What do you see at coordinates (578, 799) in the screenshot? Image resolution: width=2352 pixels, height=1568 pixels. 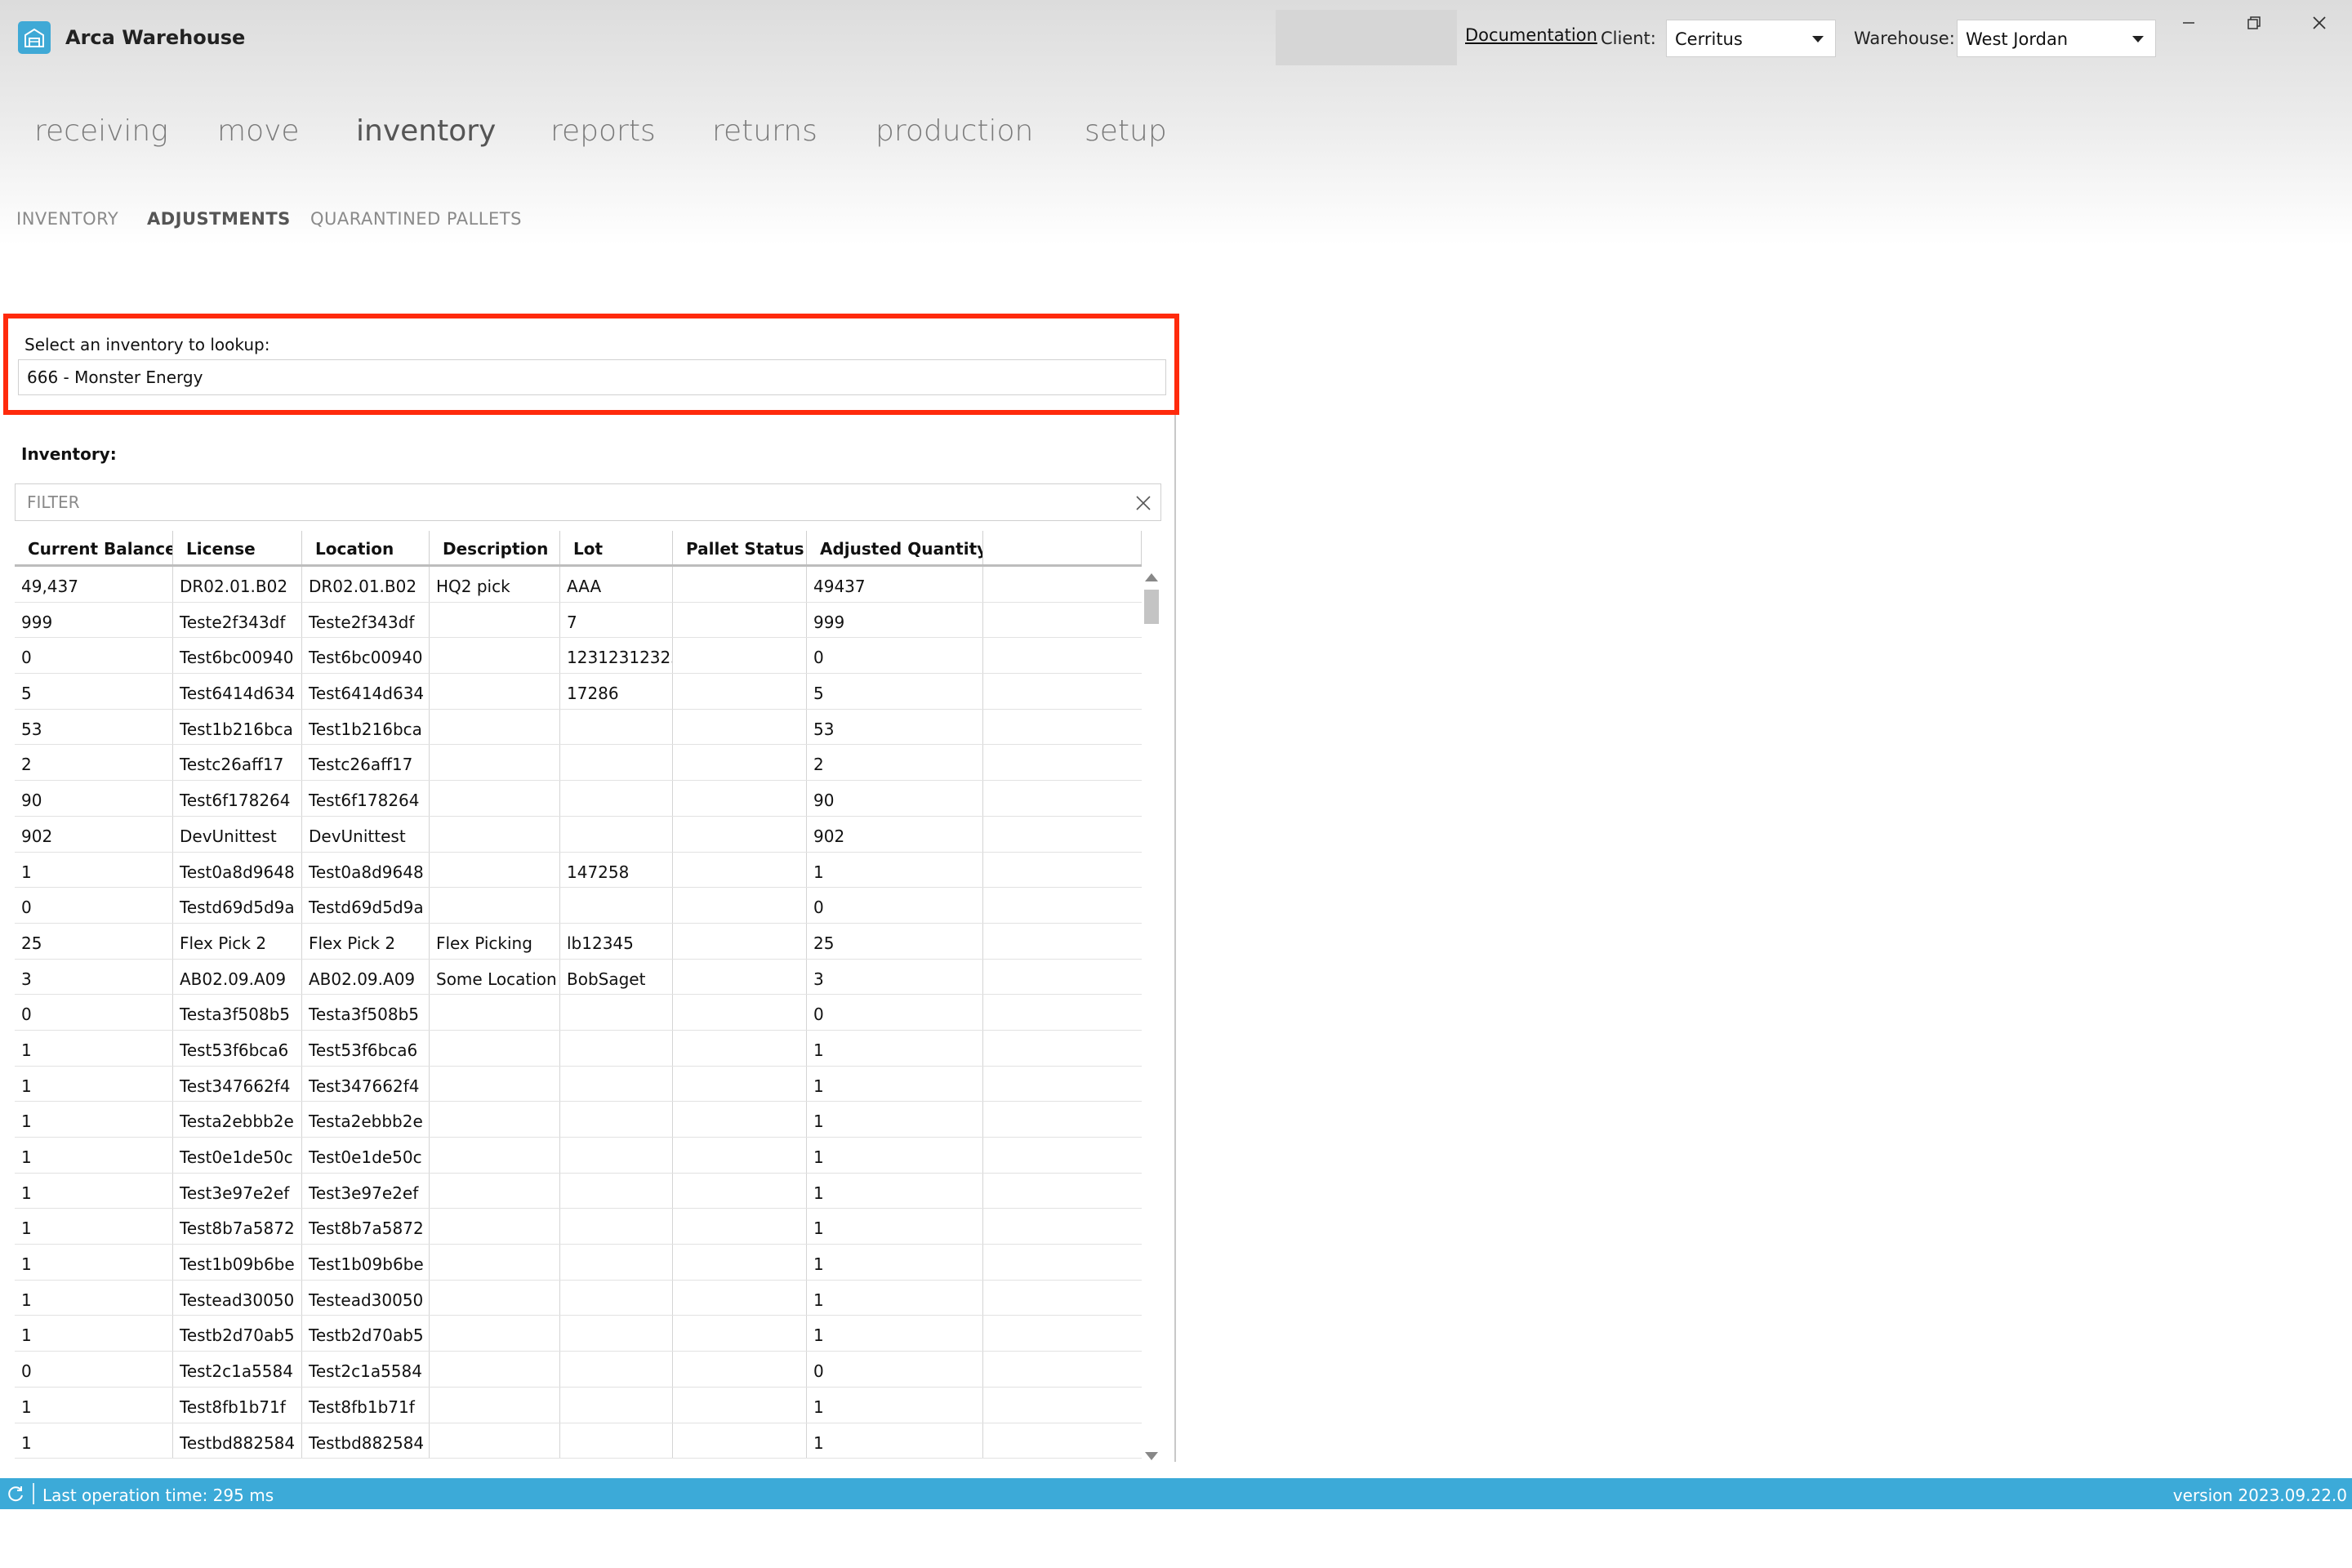 I see `table-row: 90 Test6f178264 Test6f178264 90` at bounding box center [578, 799].